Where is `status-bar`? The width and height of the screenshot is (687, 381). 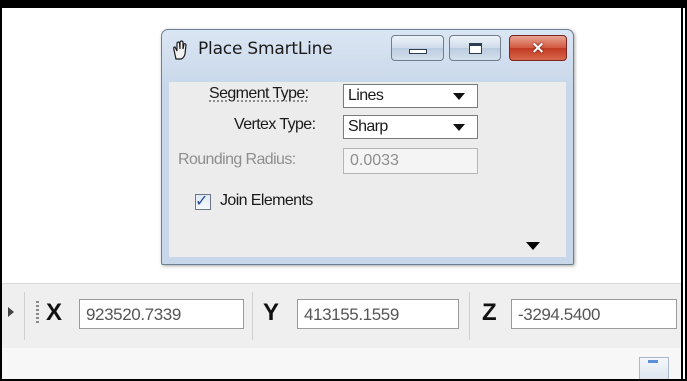
status-bar is located at coordinates (341, 363).